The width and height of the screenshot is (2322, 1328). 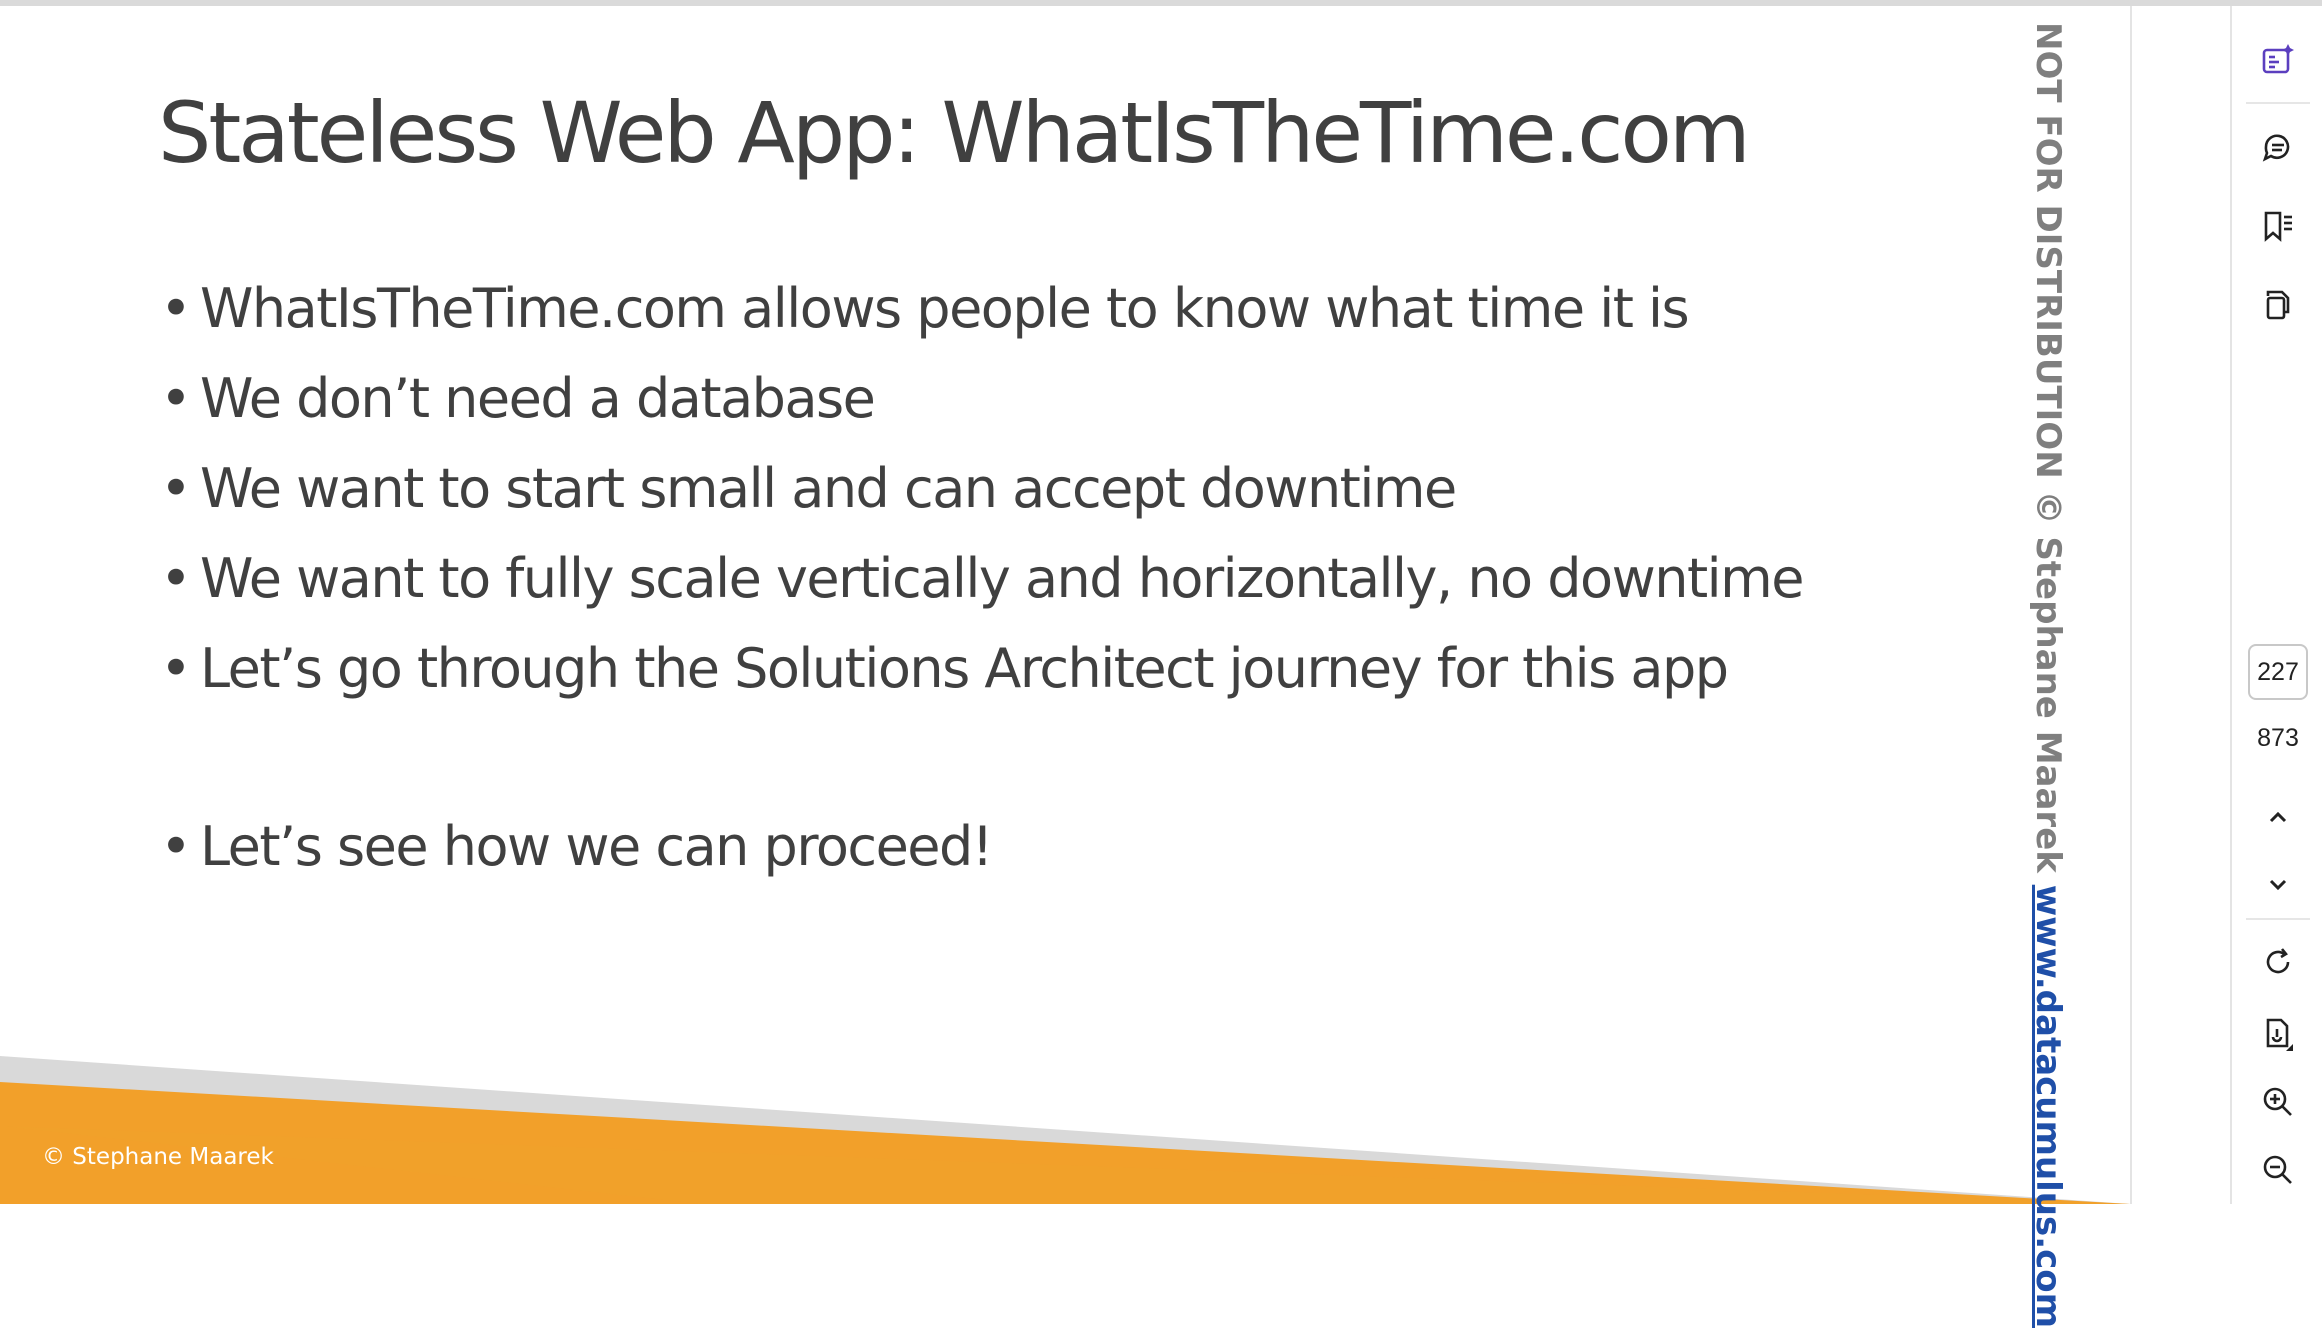 I want to click on slide-title: Stateless Web App: WhatIsTheTime.com, so click(x=954, y=133).